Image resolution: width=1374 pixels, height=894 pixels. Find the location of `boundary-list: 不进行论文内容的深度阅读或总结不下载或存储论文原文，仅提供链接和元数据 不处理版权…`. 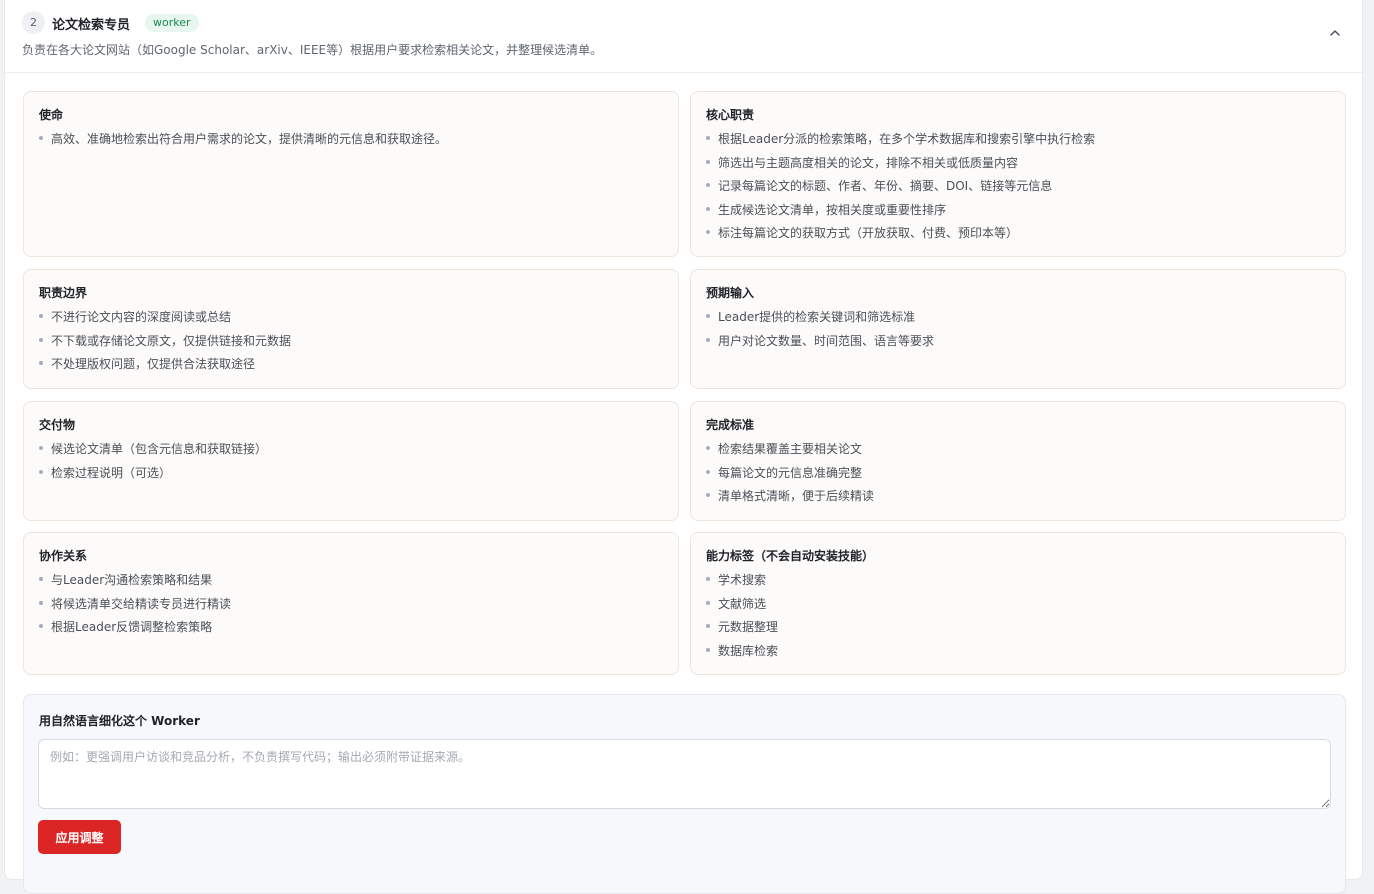

boundary-list: 不进行论文内容的深度阅读或总结不下载或存储论文原文，仅提供链接和元数据 不处理版权… is located at coordinates (351, 344).